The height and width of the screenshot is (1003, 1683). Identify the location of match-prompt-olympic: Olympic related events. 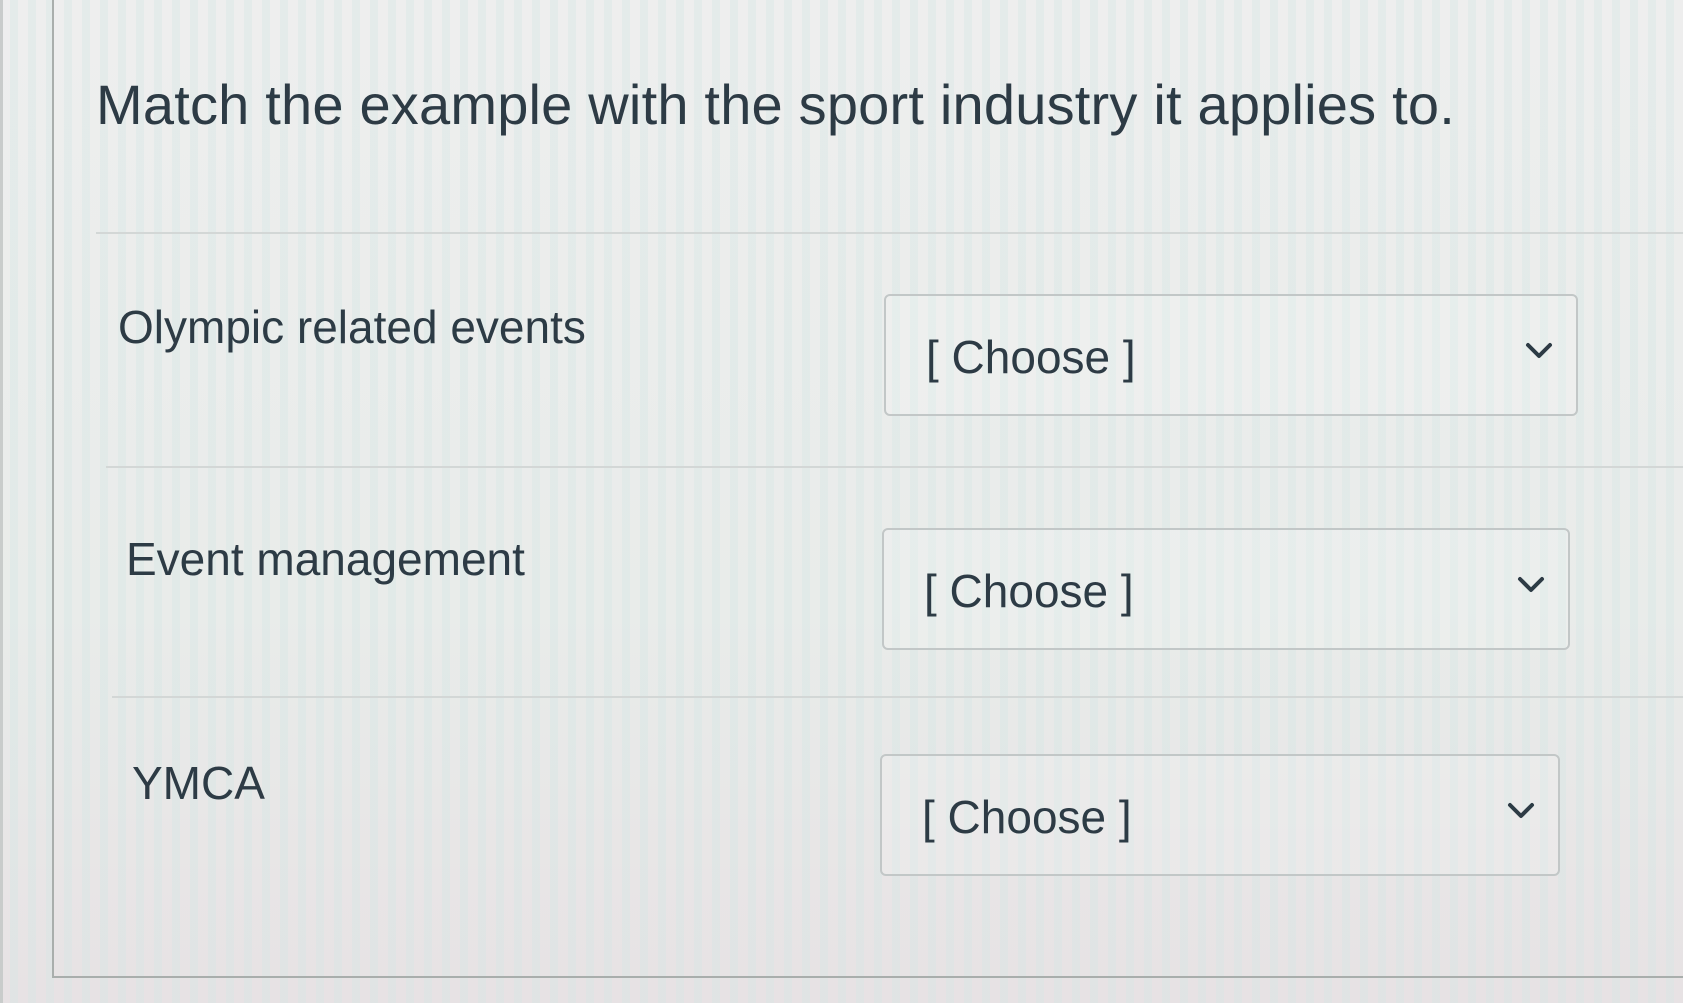
(352, 327).